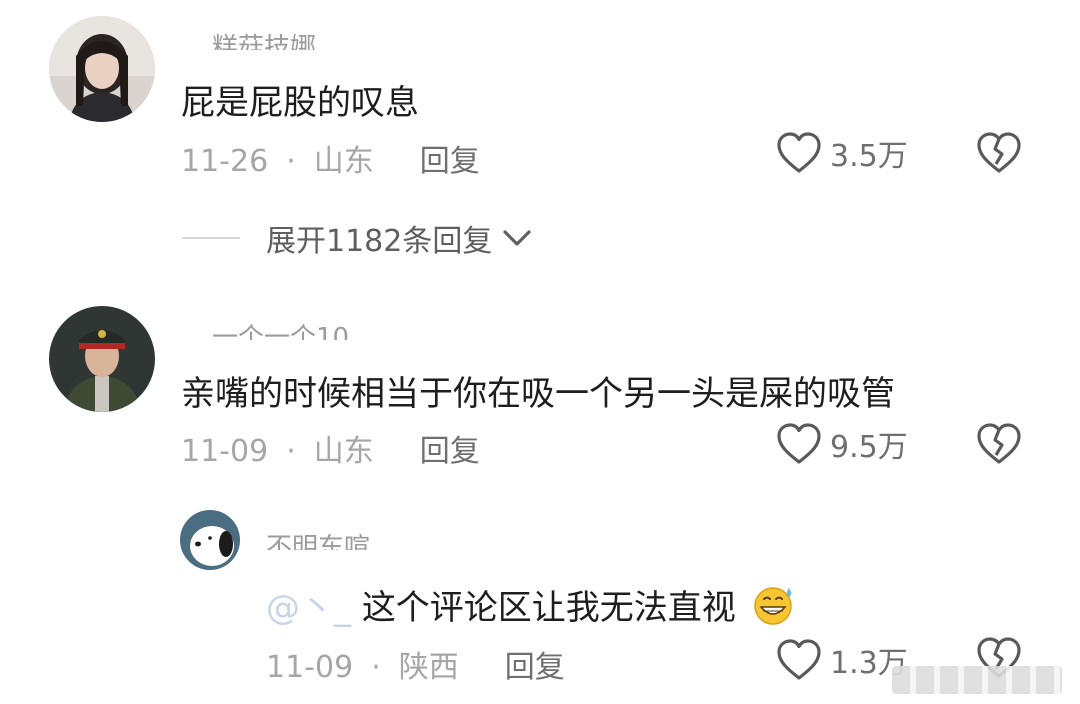 This screenshot has width=1080, height=704. I want to click on username: 一个一个10, so click(280, 329).